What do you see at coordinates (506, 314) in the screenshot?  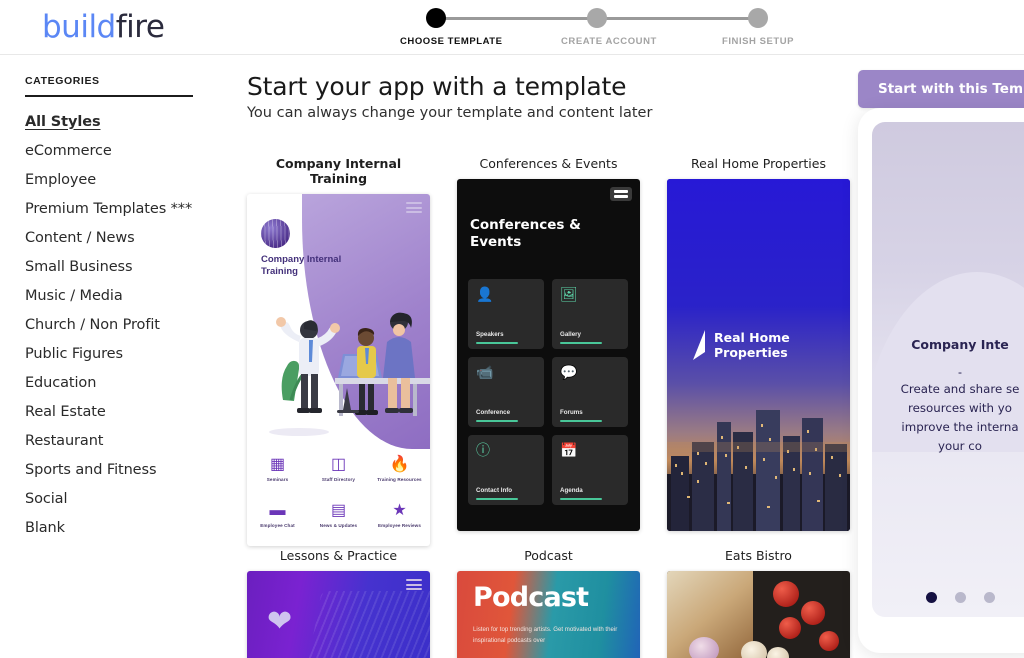 I see `tile-speakers: 👤 Speakers` at bounding box center [506, 314].